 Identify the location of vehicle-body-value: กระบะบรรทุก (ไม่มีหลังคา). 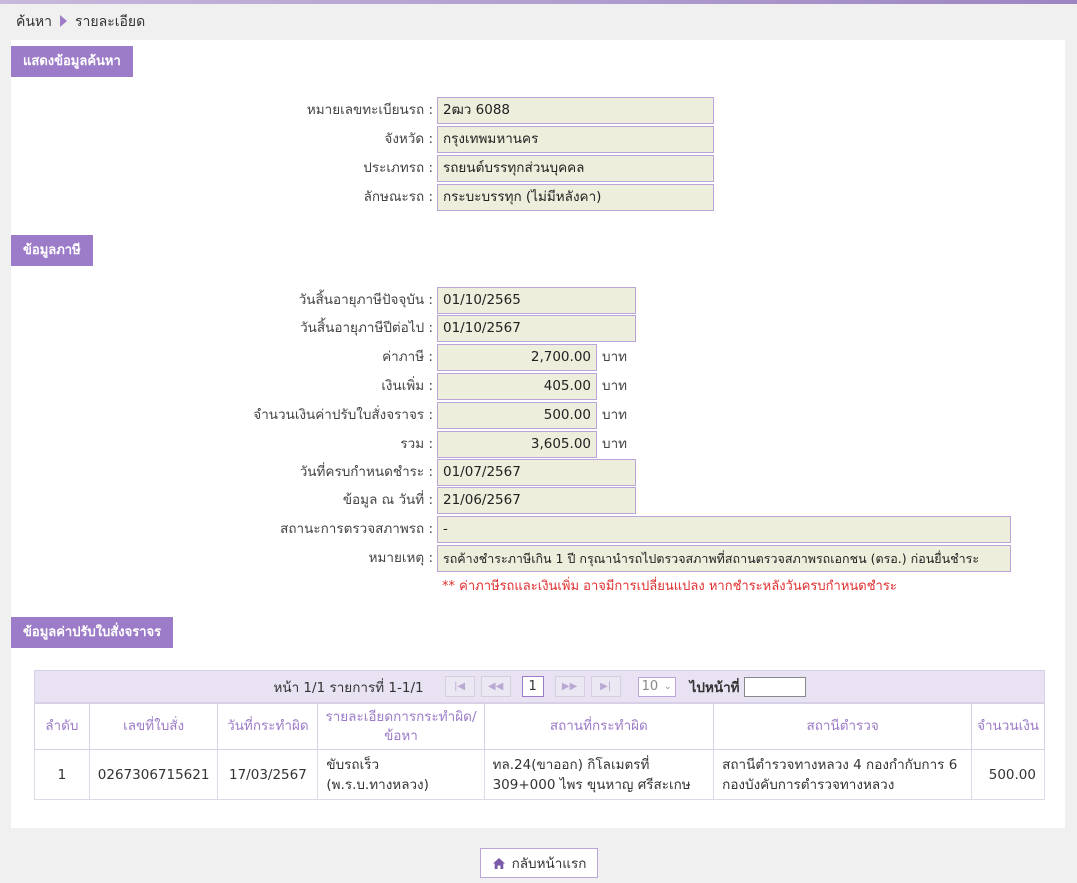
(575, 197).